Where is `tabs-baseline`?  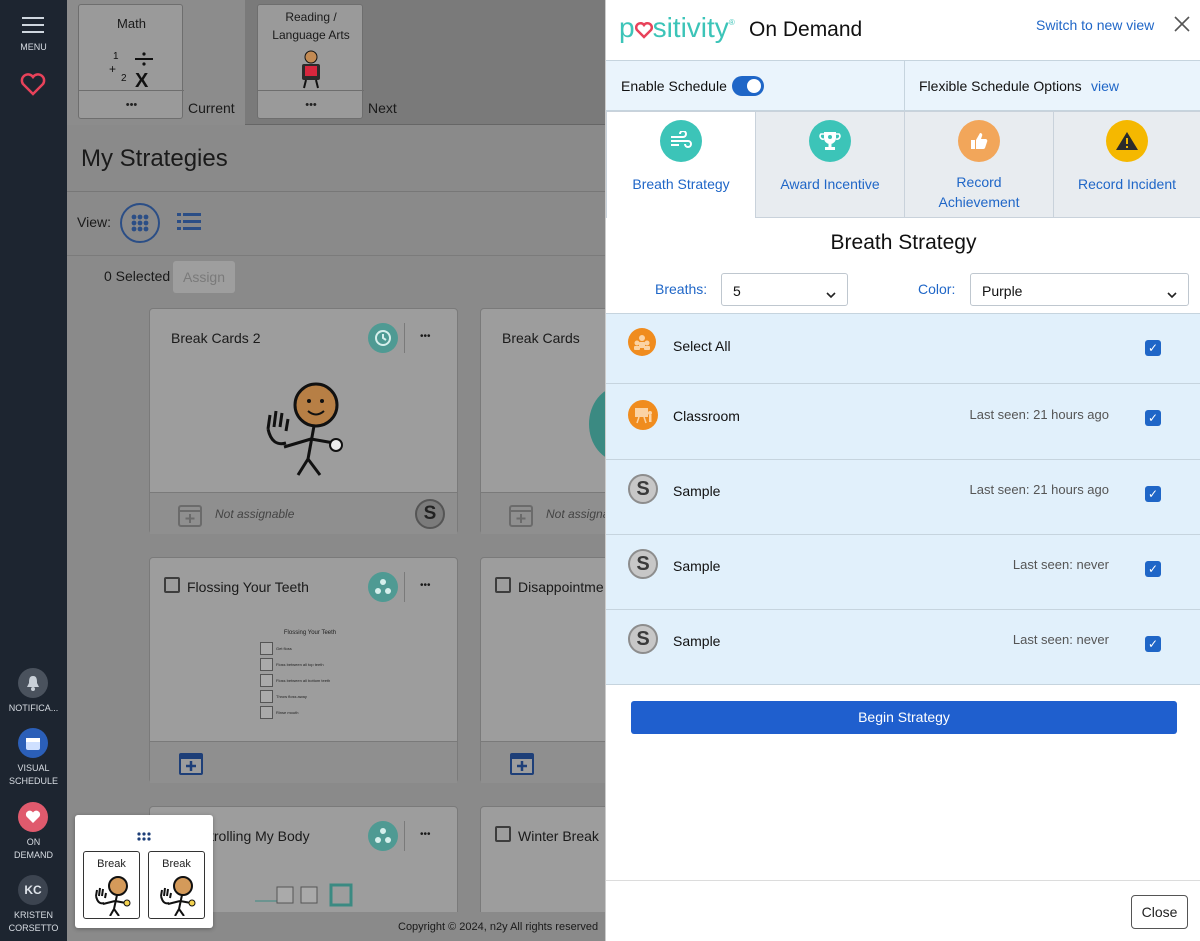
tabs-baseline is located at coordinates (977, 217).